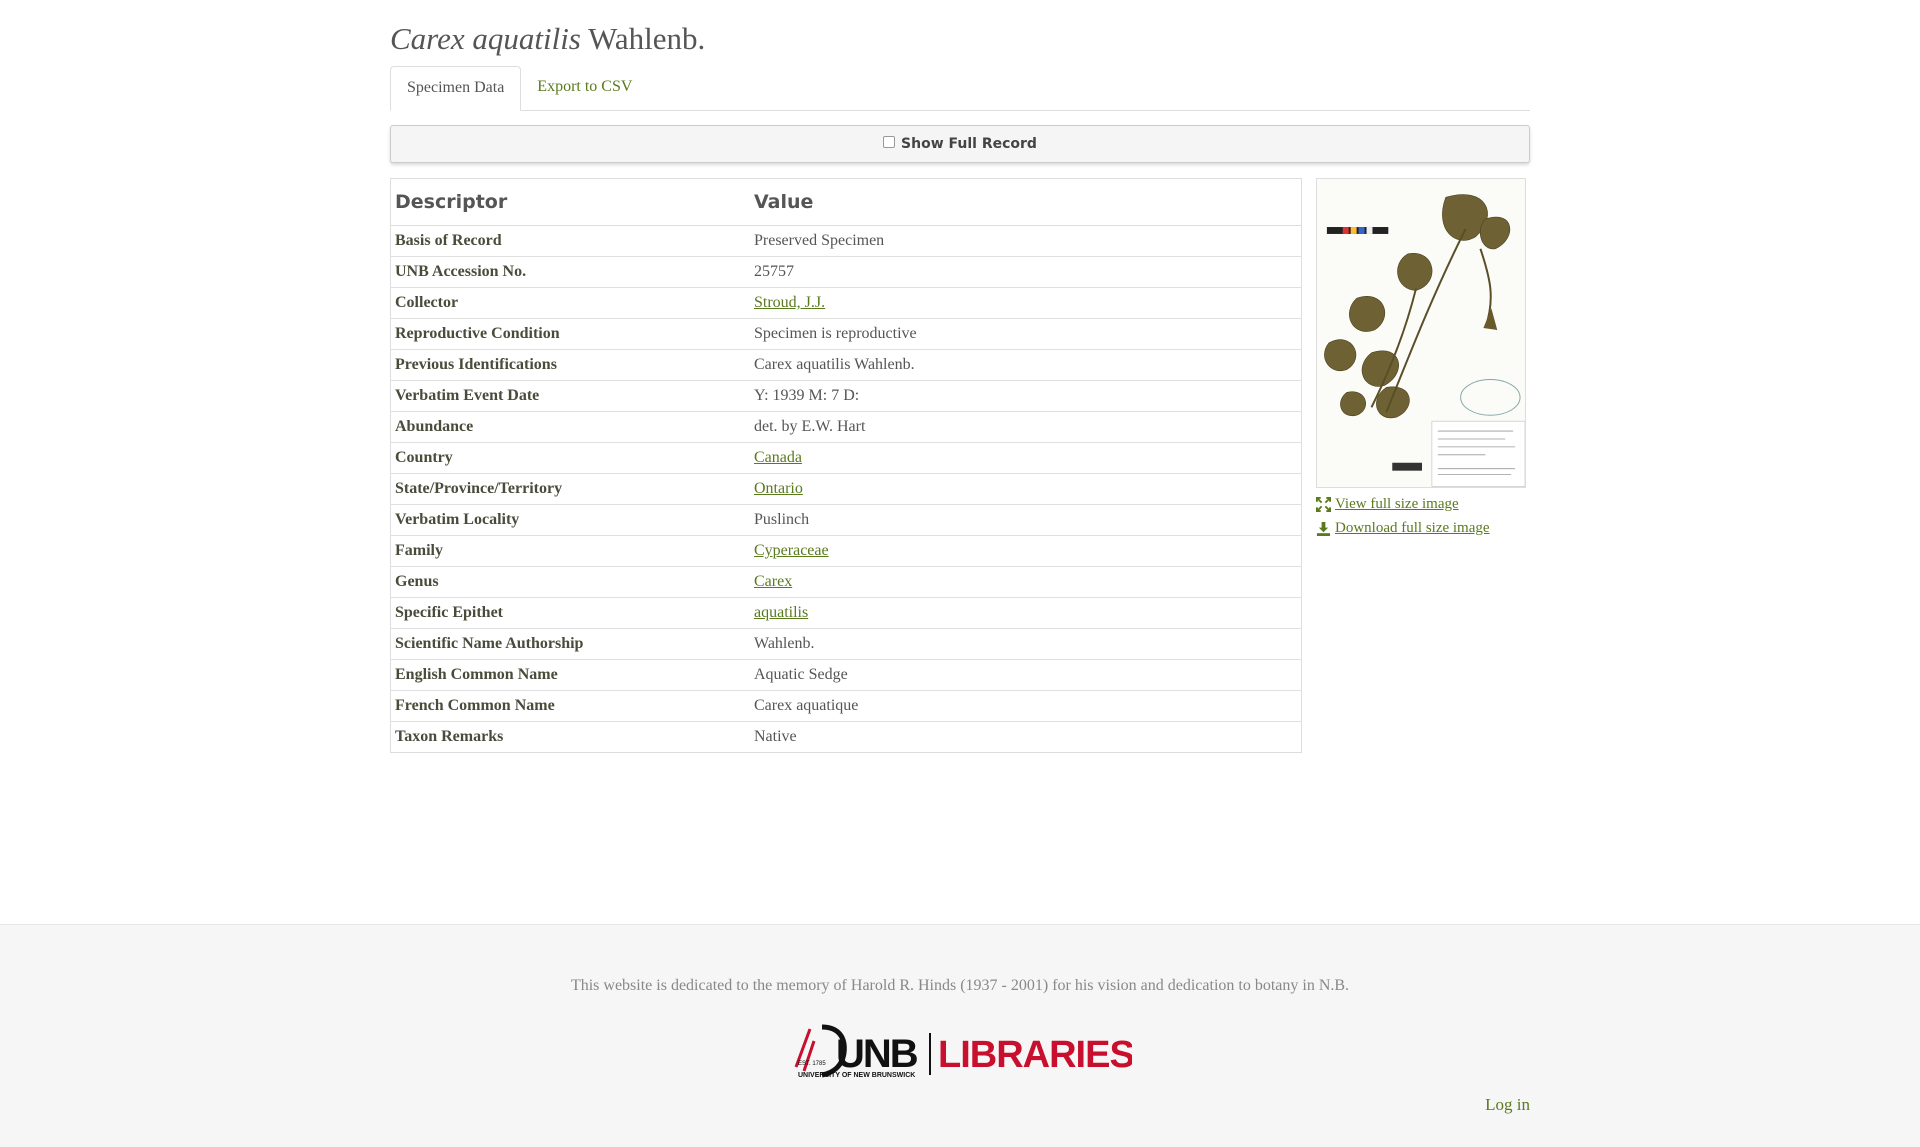 The image size is (1920, 1147). What do you see at coordinates (969, 144) in the screenshot?
I see `show-full-record-label: Show Full Record` at bounding box center [969, 144].